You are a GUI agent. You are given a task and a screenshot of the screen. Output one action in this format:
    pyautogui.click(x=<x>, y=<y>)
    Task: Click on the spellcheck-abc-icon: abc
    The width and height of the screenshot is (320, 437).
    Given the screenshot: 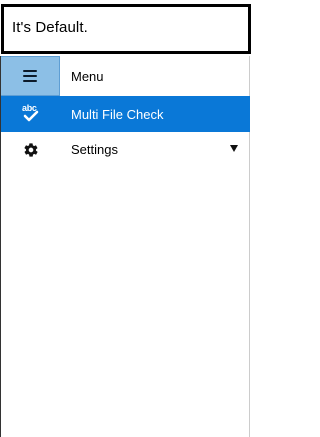 What is the action you would take?
    pyautogui.click(x=31, y=114)
    